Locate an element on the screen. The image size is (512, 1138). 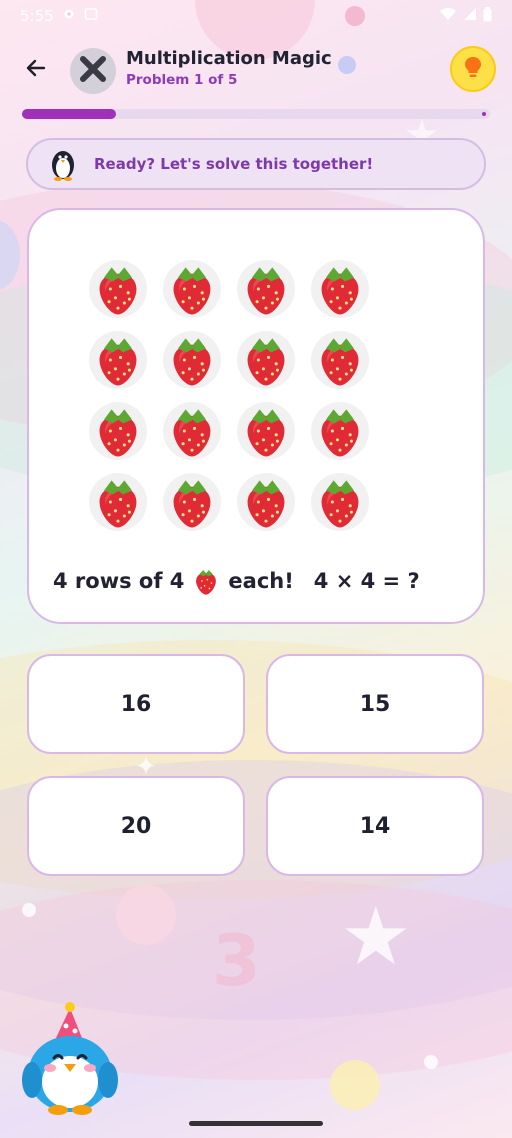
problem-text-suffix: each! is located at coordinates (261, 581).